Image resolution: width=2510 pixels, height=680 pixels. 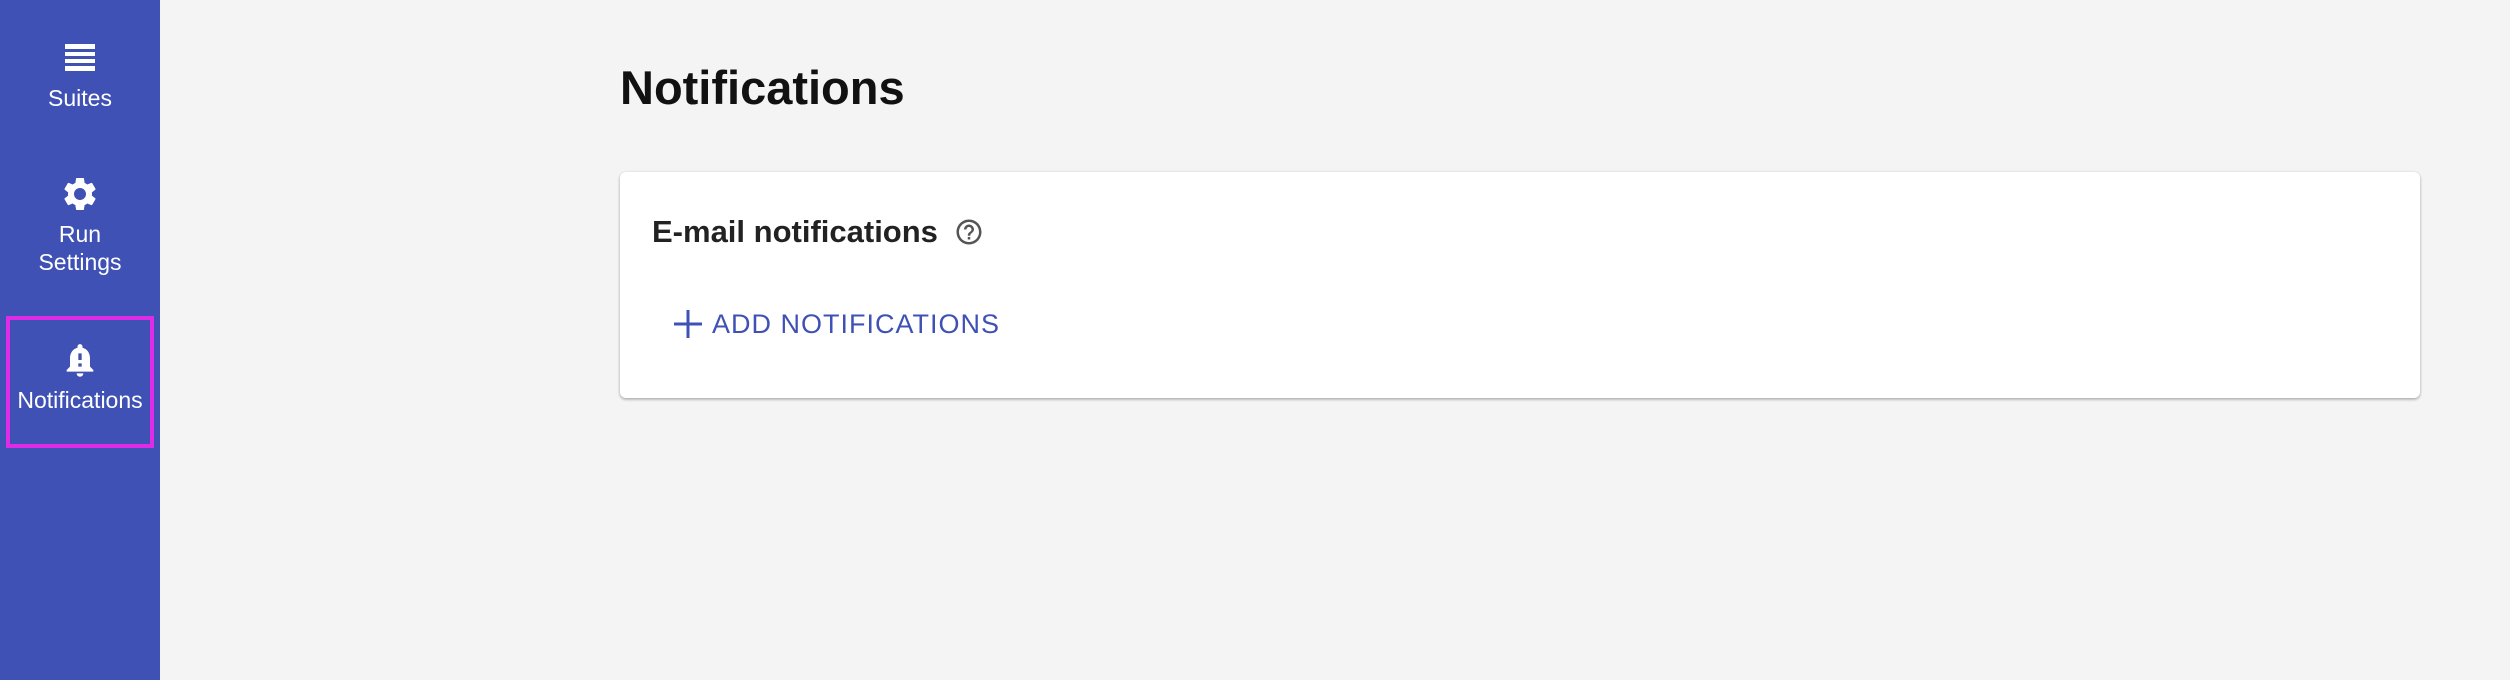 What do you see at coordinates (80, 194) in the screenshot?
I see `gear-icon` at bounding box center [80, 194].